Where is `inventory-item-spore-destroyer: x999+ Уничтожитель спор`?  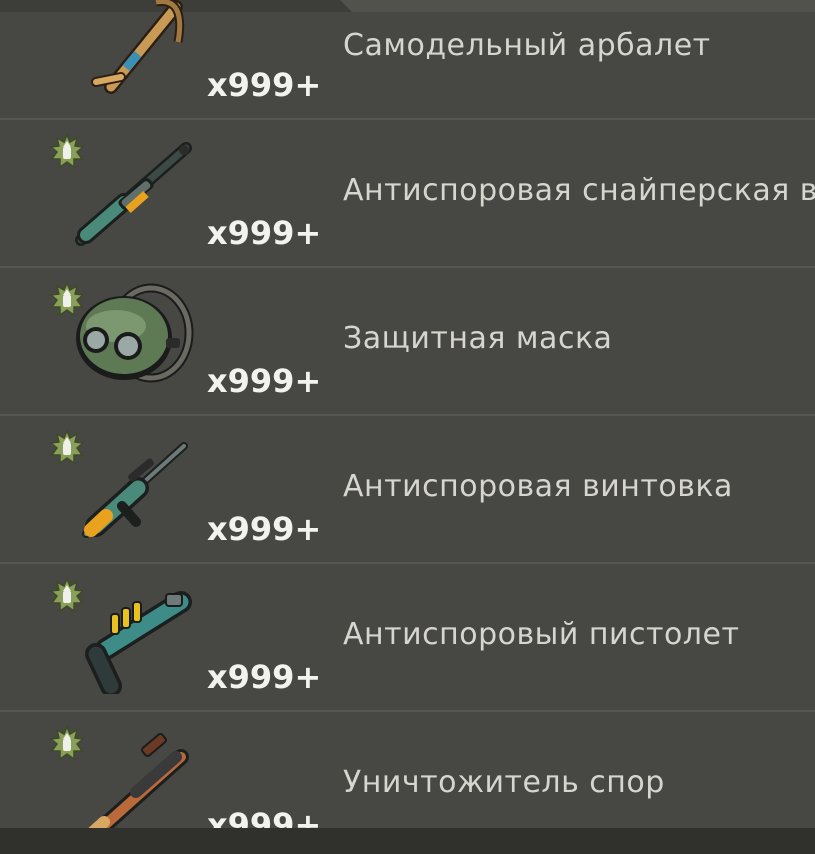
inventory-item-spore-destroyer: x999+ Уничтожитель спор is located at coordinates (407, 770).